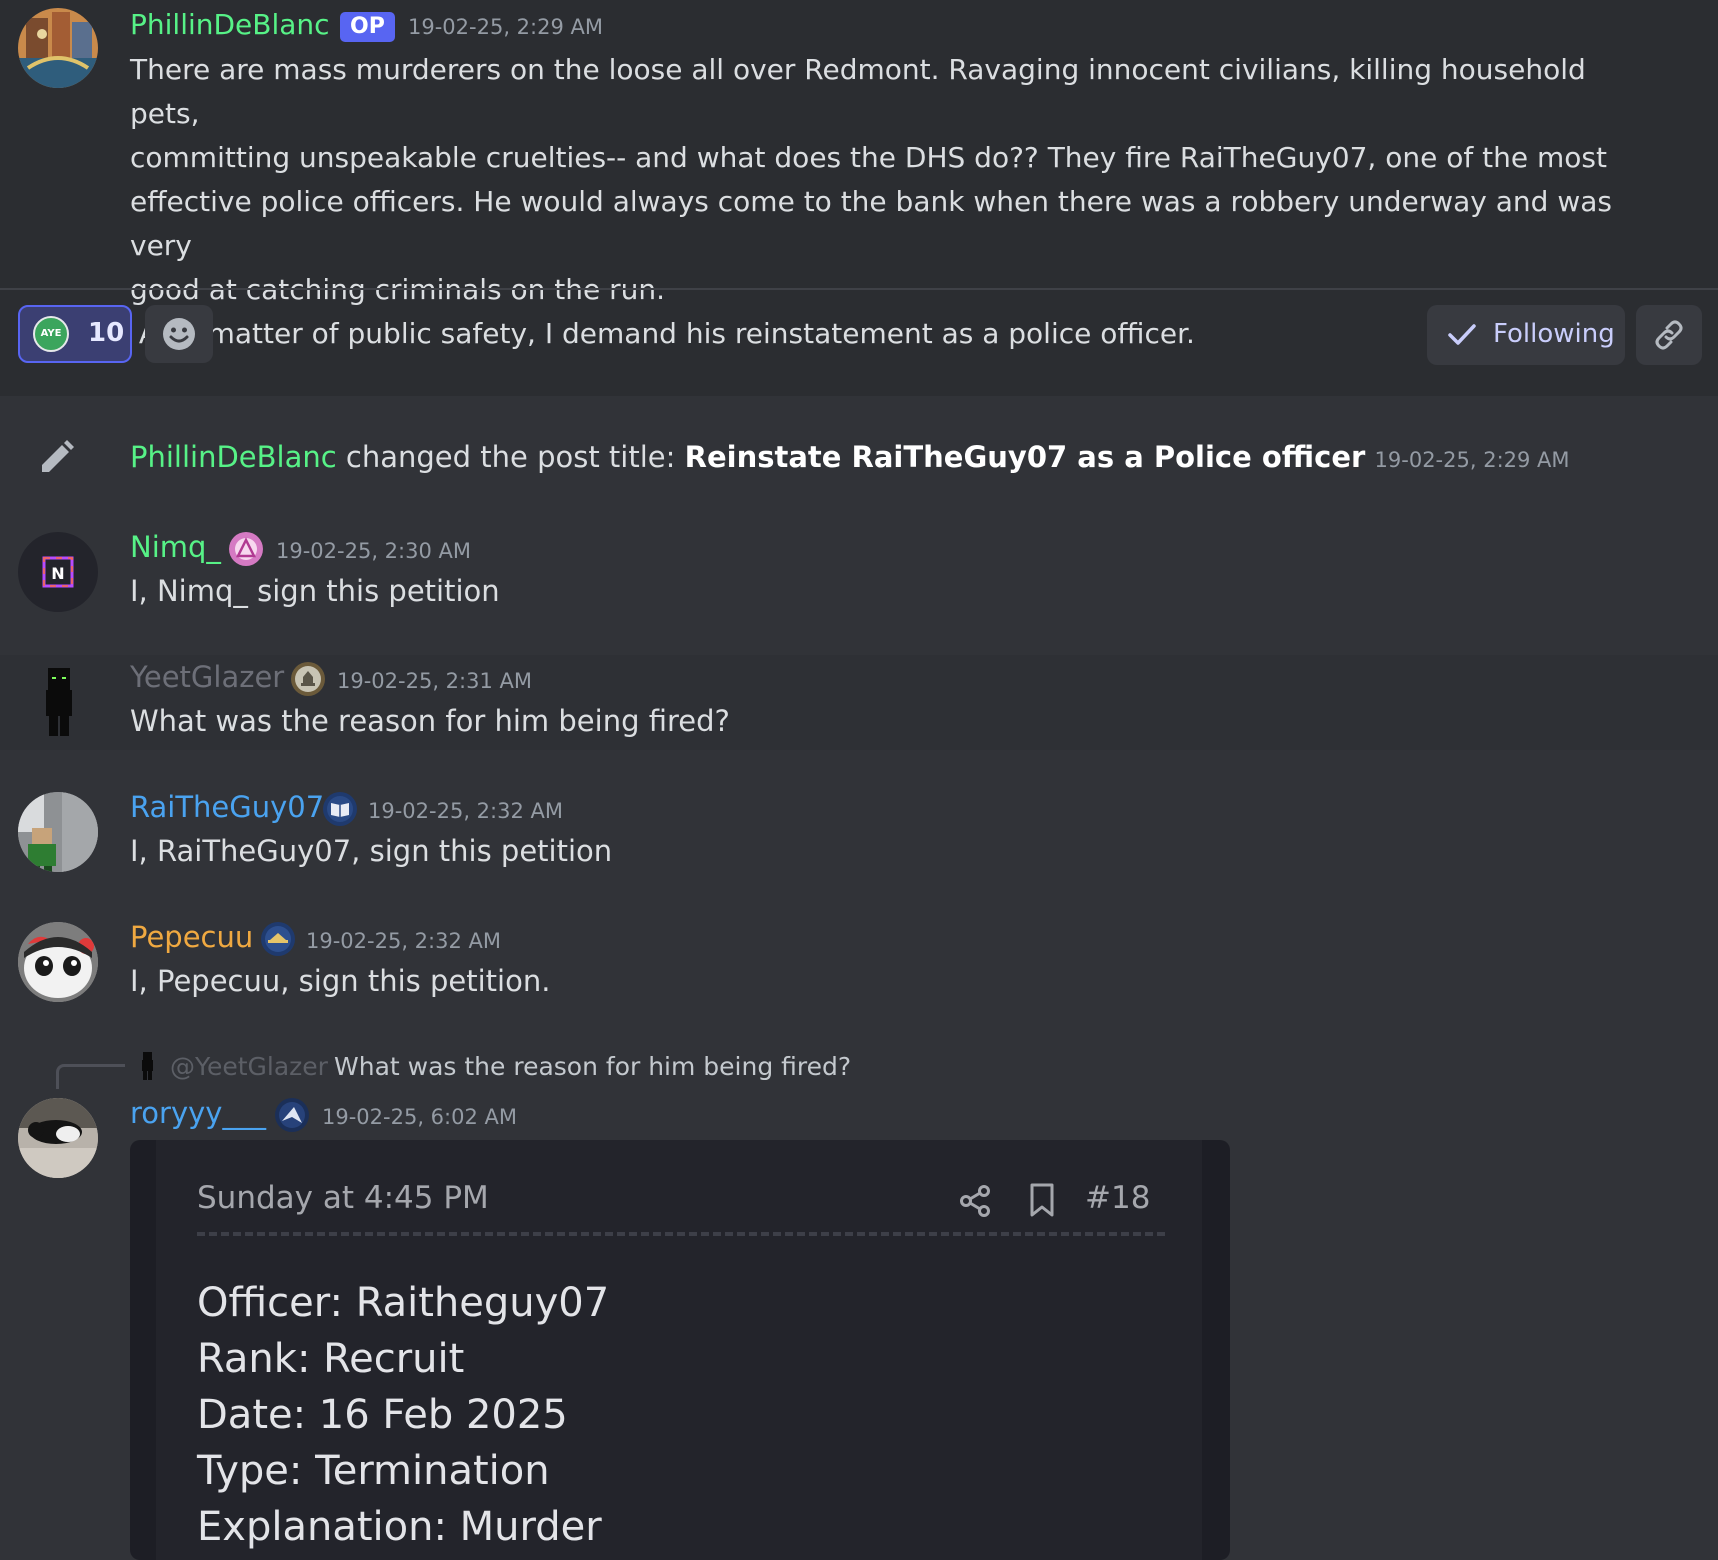 The height and width of the screenshot is (1560, 1718). I want to click on aye-icon: AYE, so click(51, 334).